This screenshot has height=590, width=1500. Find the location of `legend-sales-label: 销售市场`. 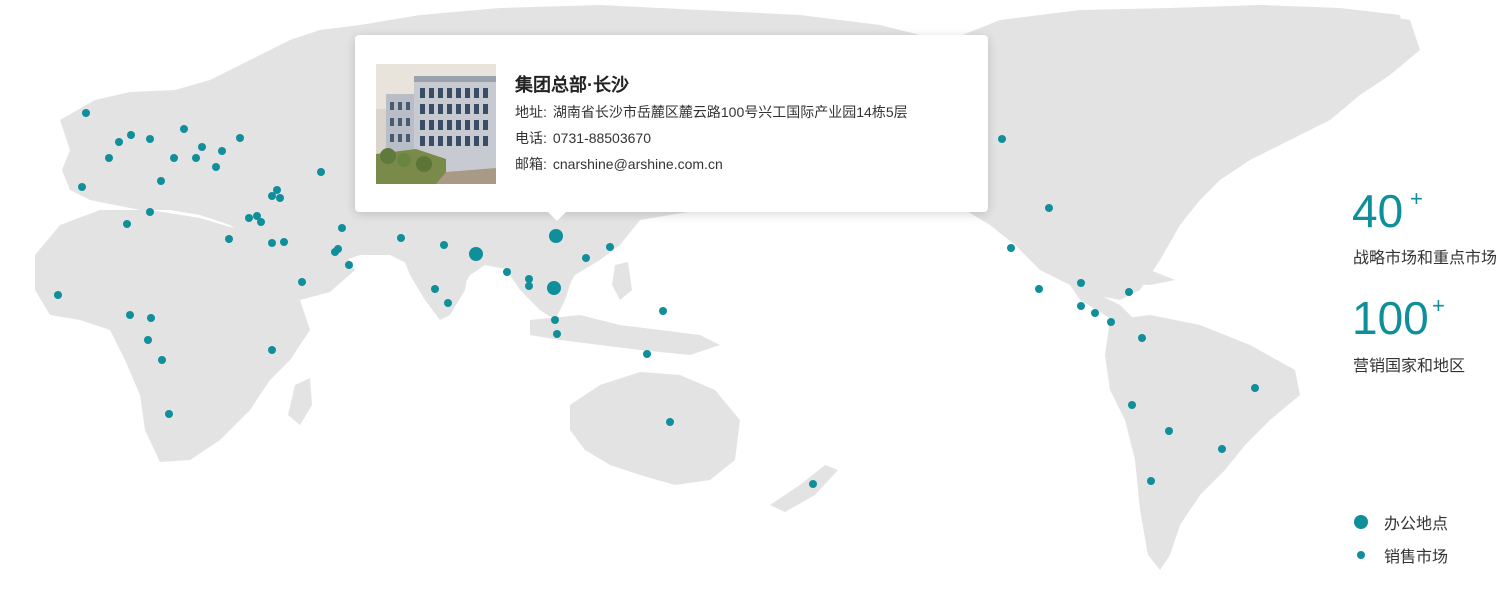

legend-sales-label: 销售市场 is located at coordinates (1416, 557).